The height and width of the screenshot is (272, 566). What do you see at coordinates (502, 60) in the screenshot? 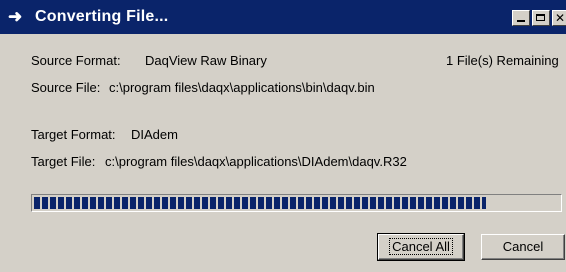
I see `files-remaining: 1 File(s) Remaining` at bounding box center [502, 60].